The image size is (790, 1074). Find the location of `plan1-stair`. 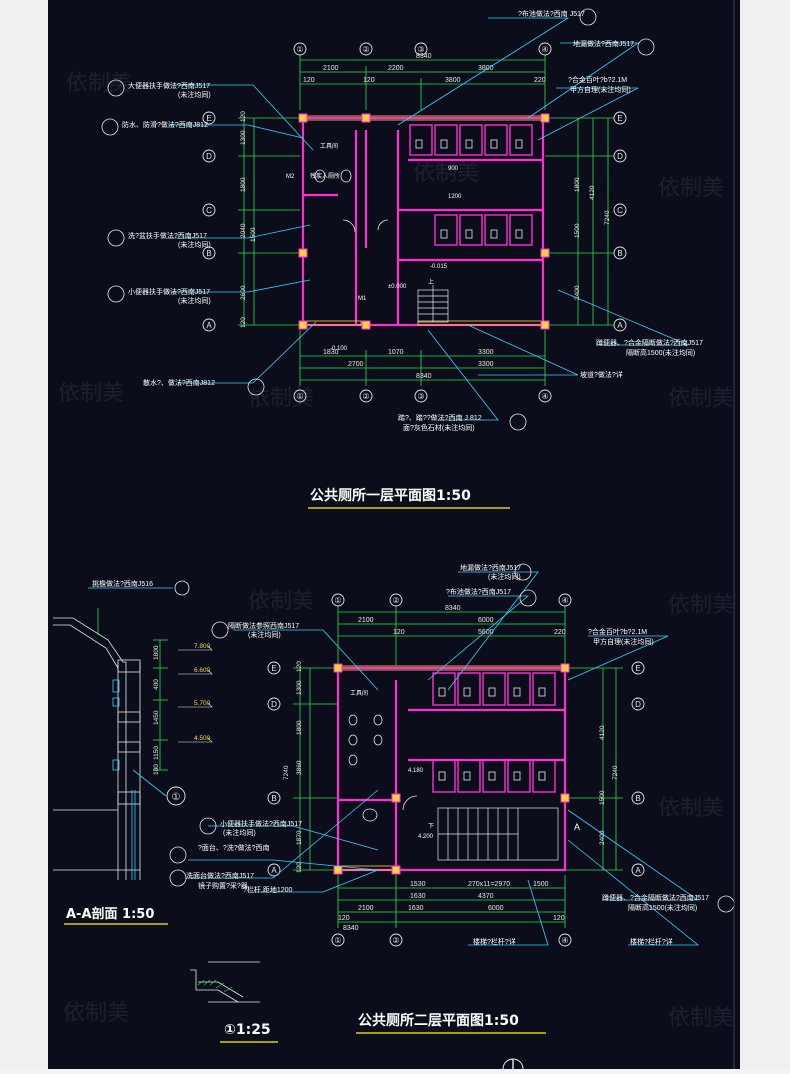

plan1-stair is located at coordinates (433, 304).